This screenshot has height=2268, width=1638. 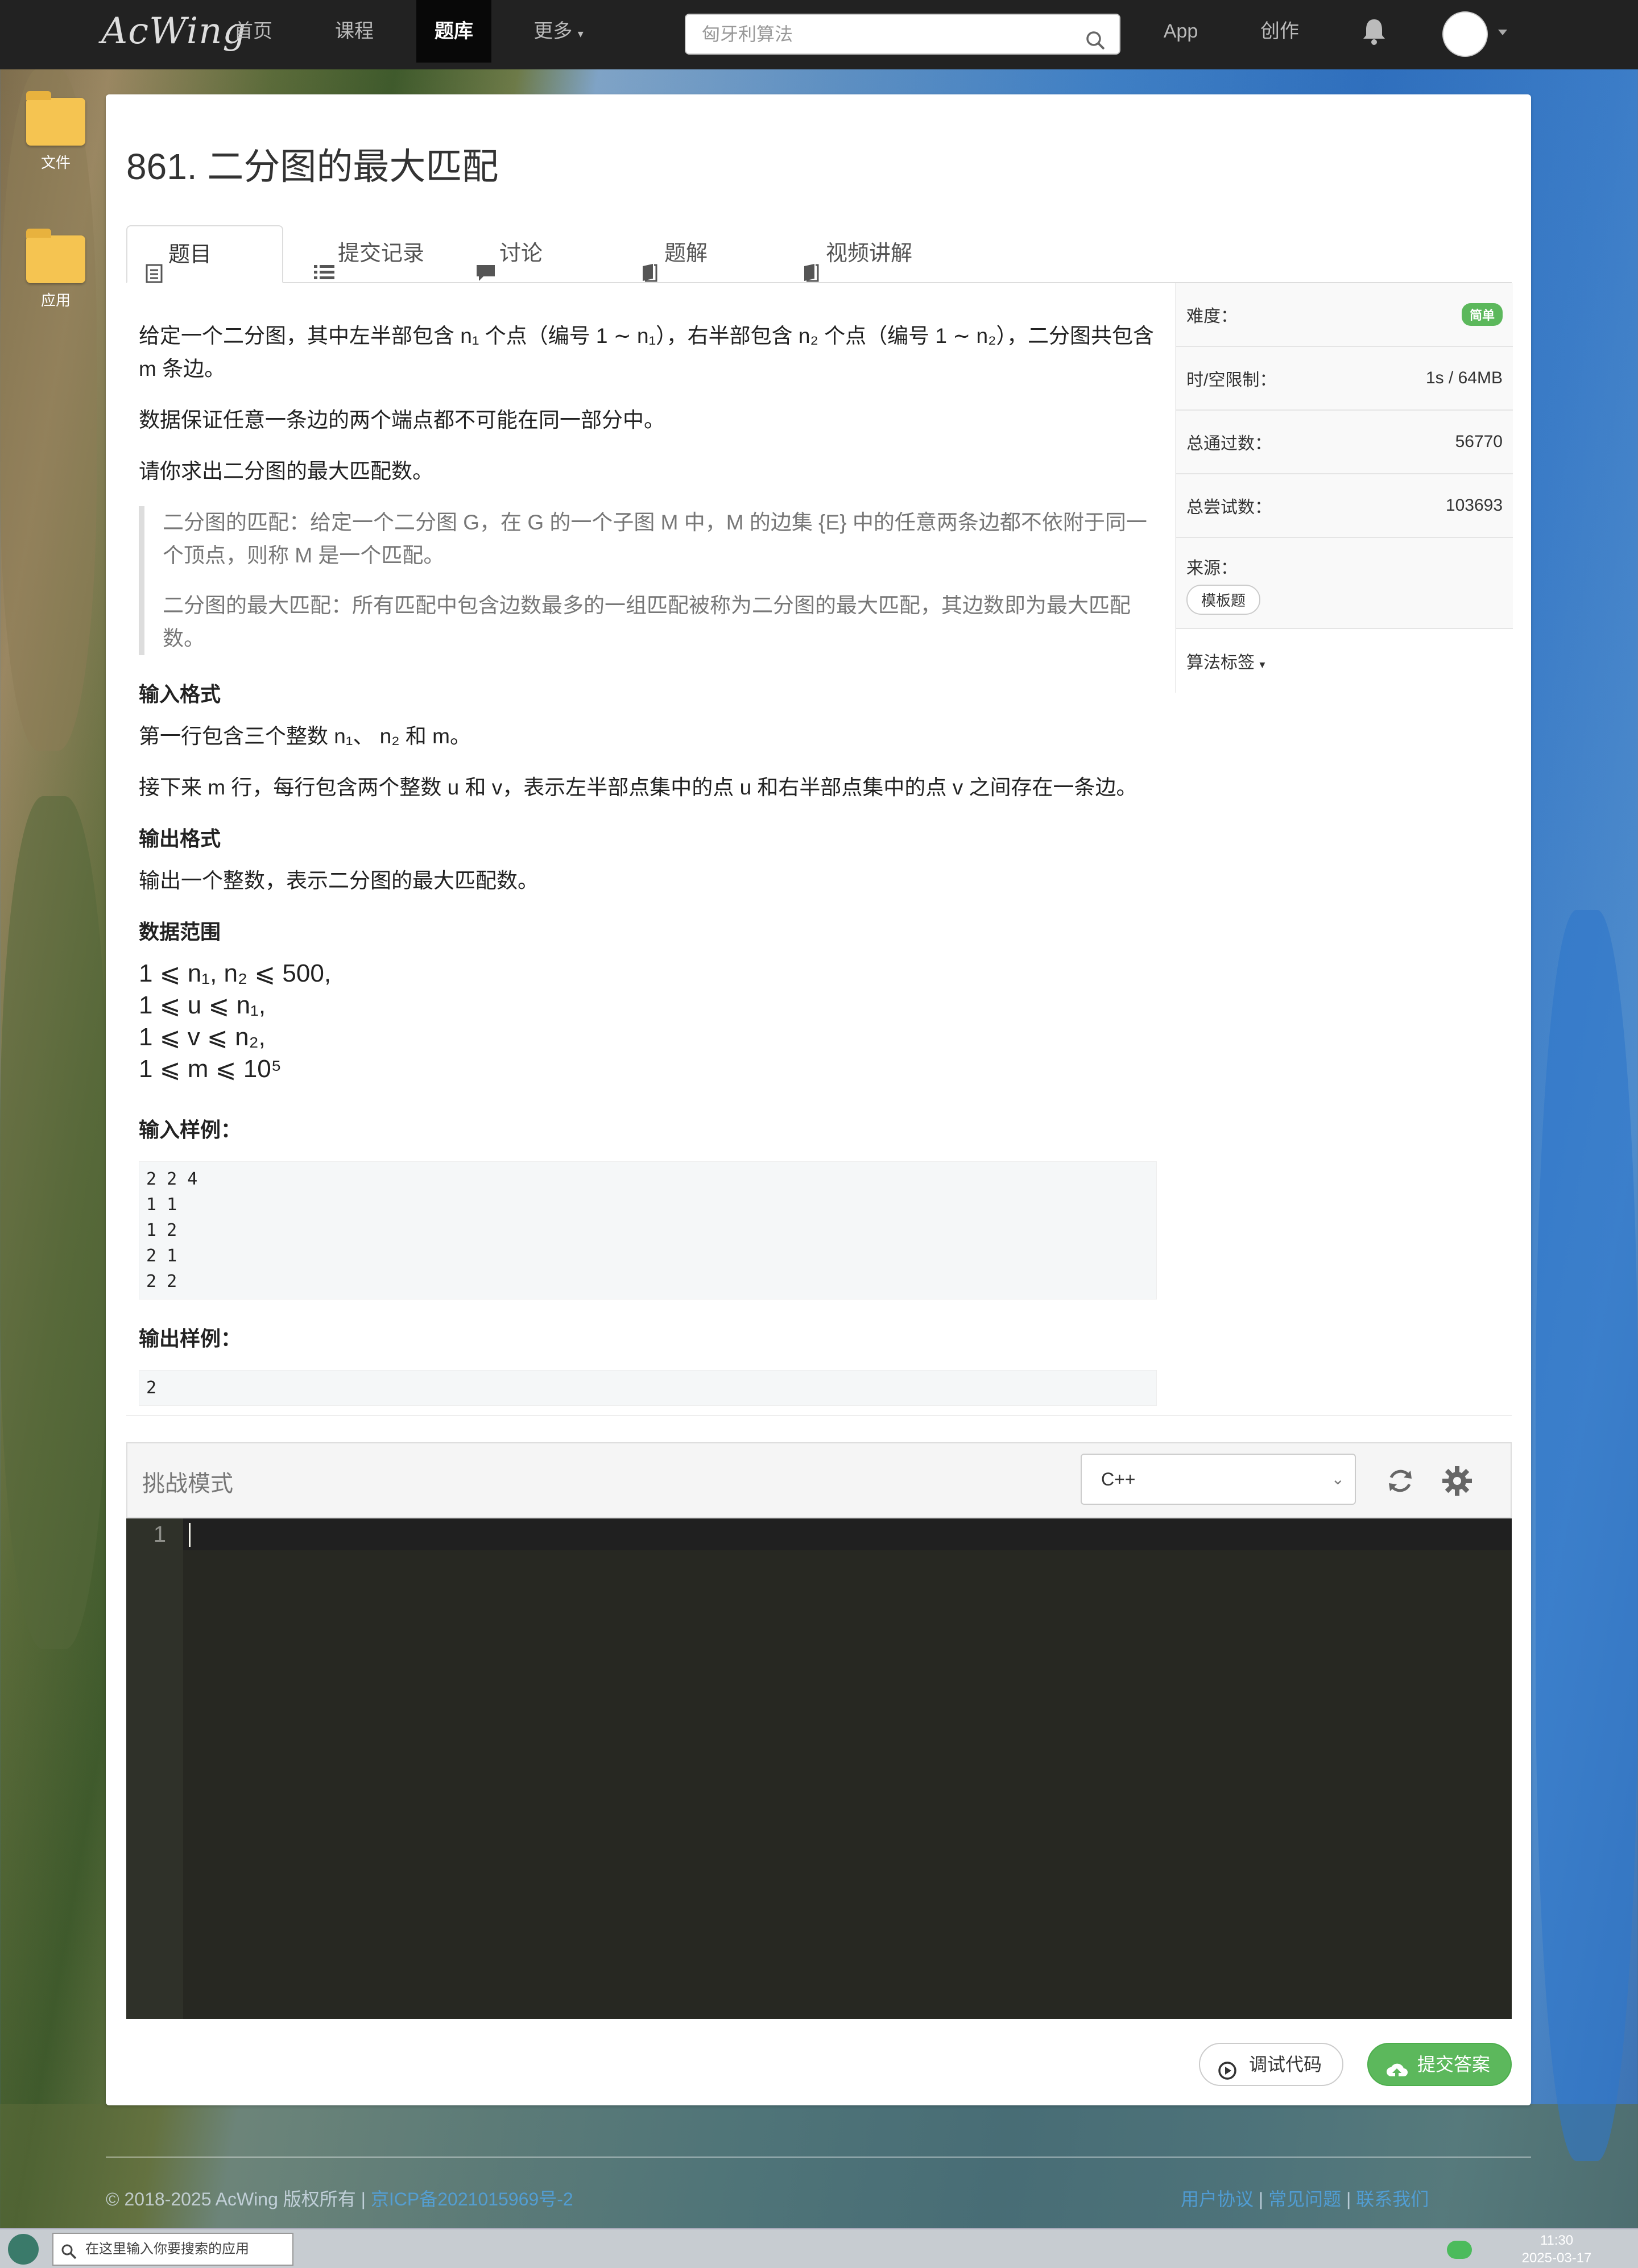 I want to click on clock-date: 2025-03-17, so click(x=1556, y=2258).